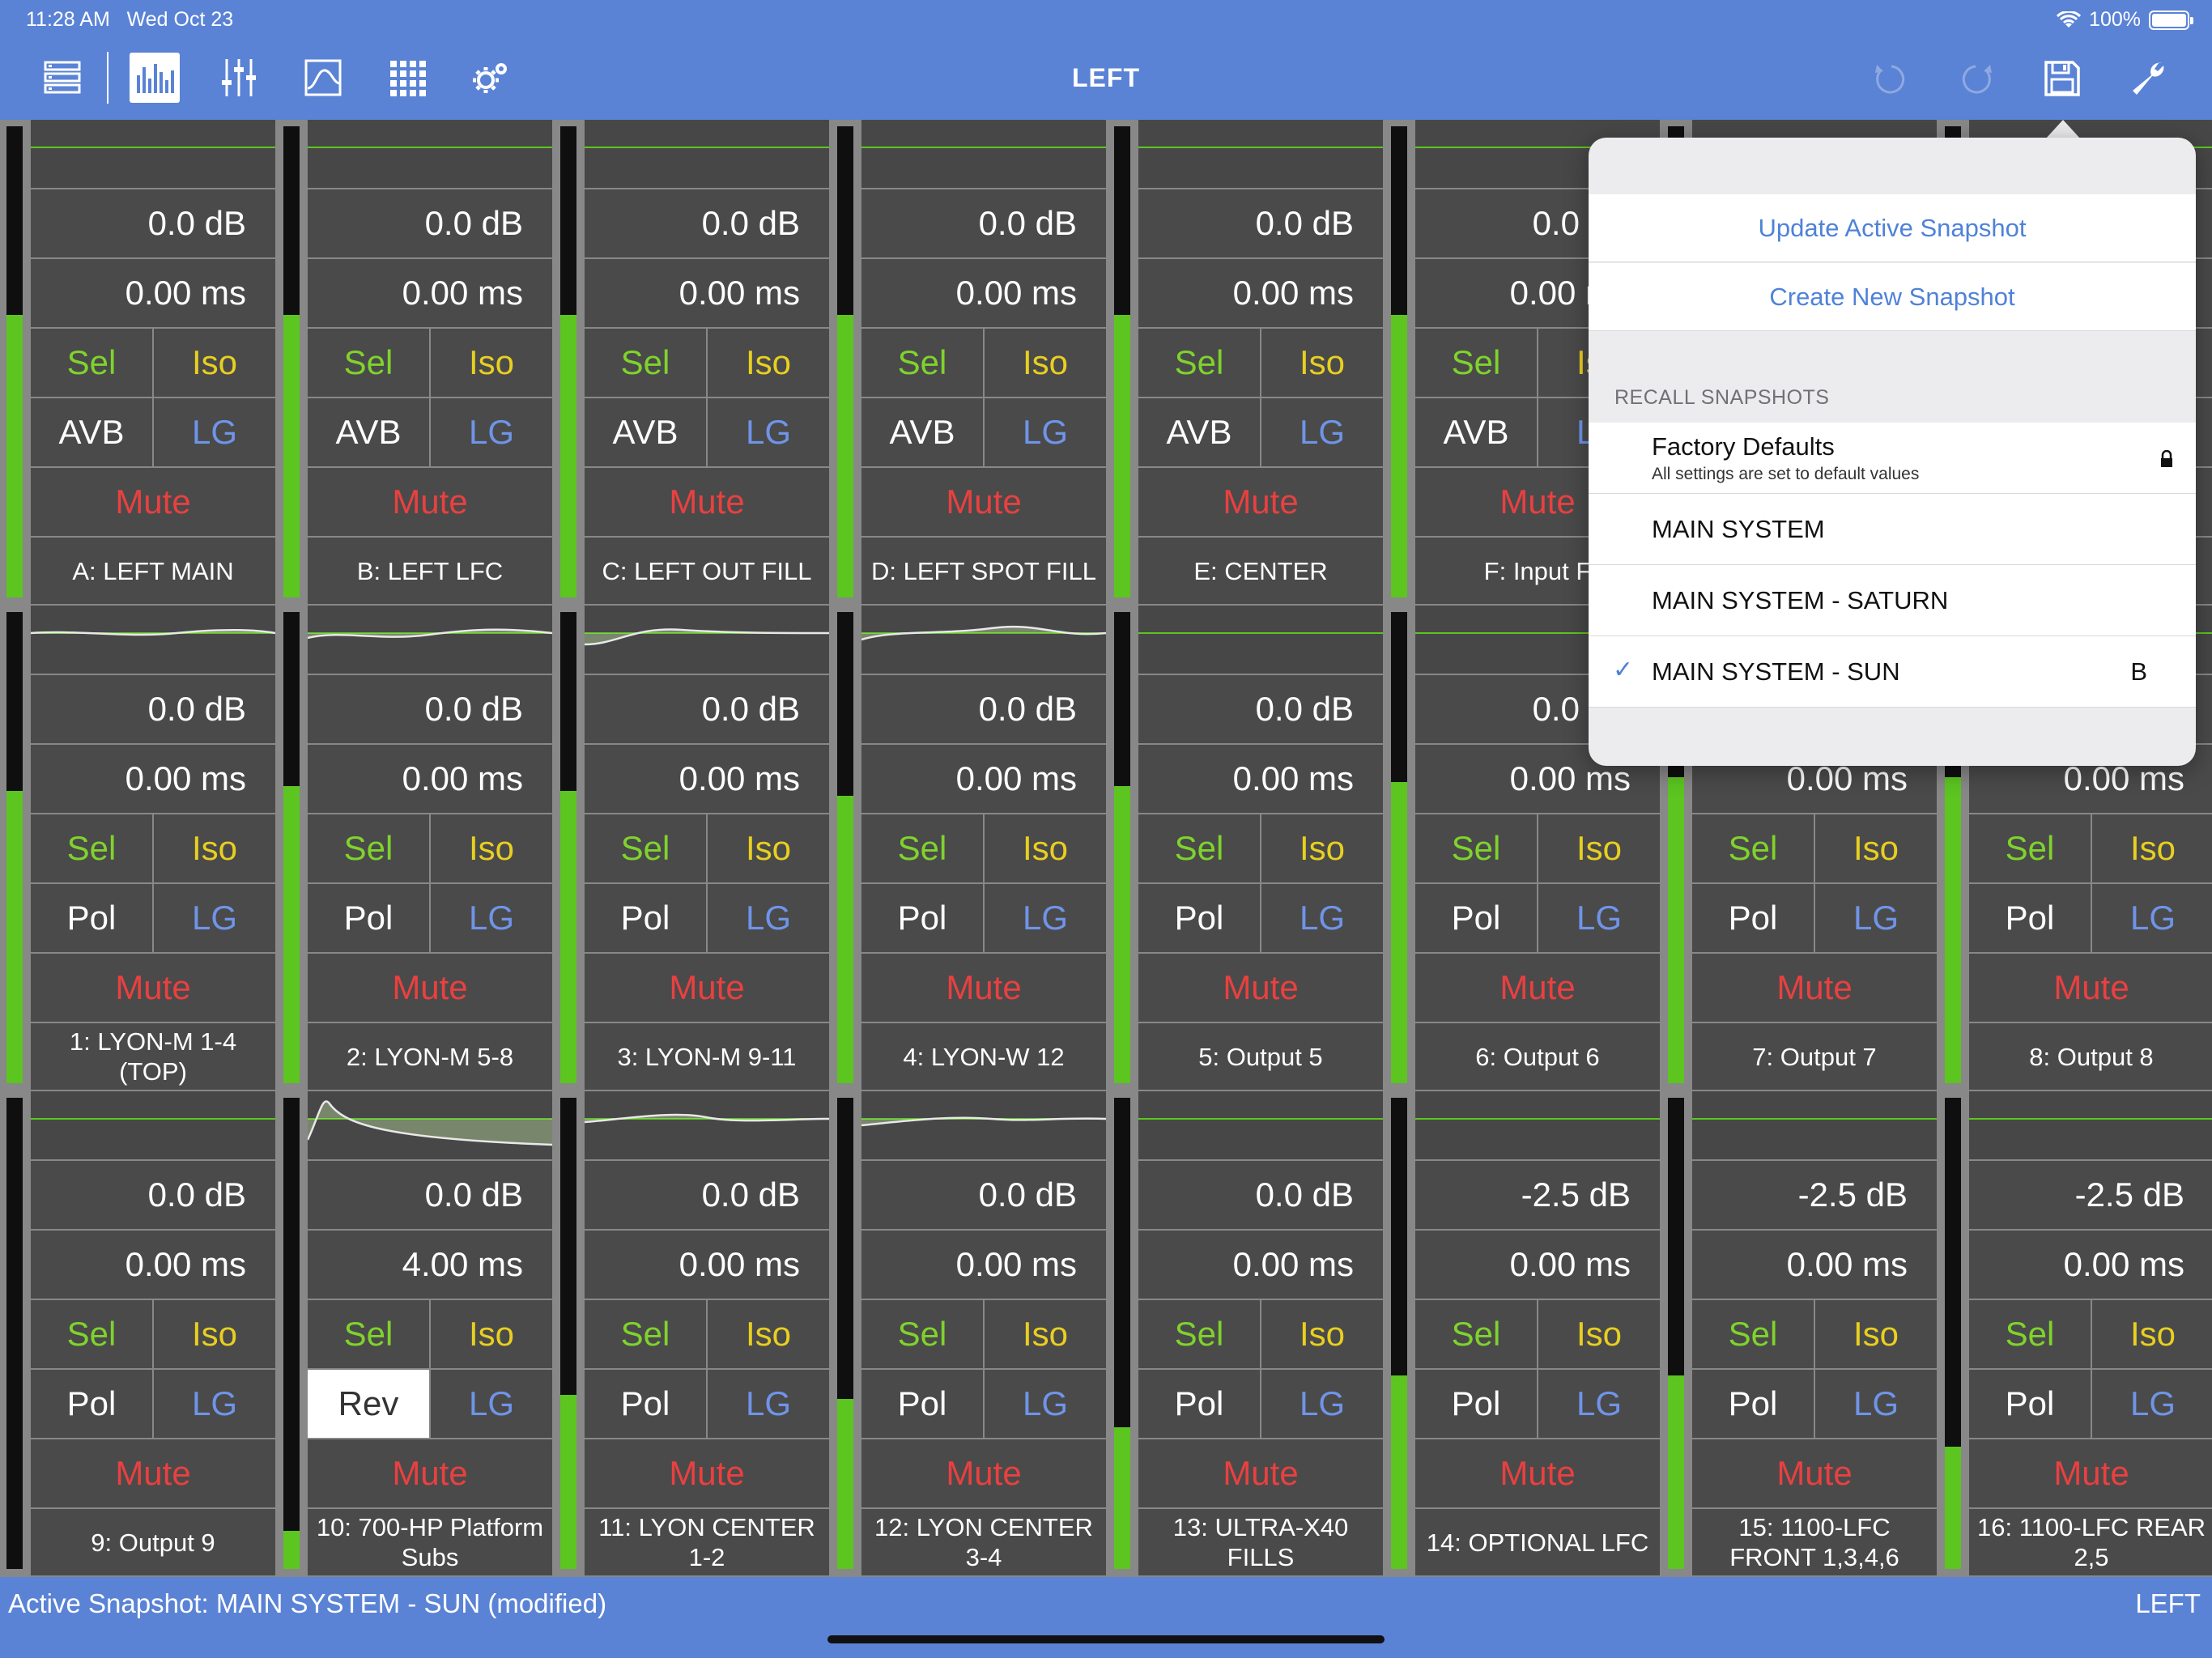  Describe the element at coordinates (1106, 1639) in the screenshot. I see `home-indicator` at that location.